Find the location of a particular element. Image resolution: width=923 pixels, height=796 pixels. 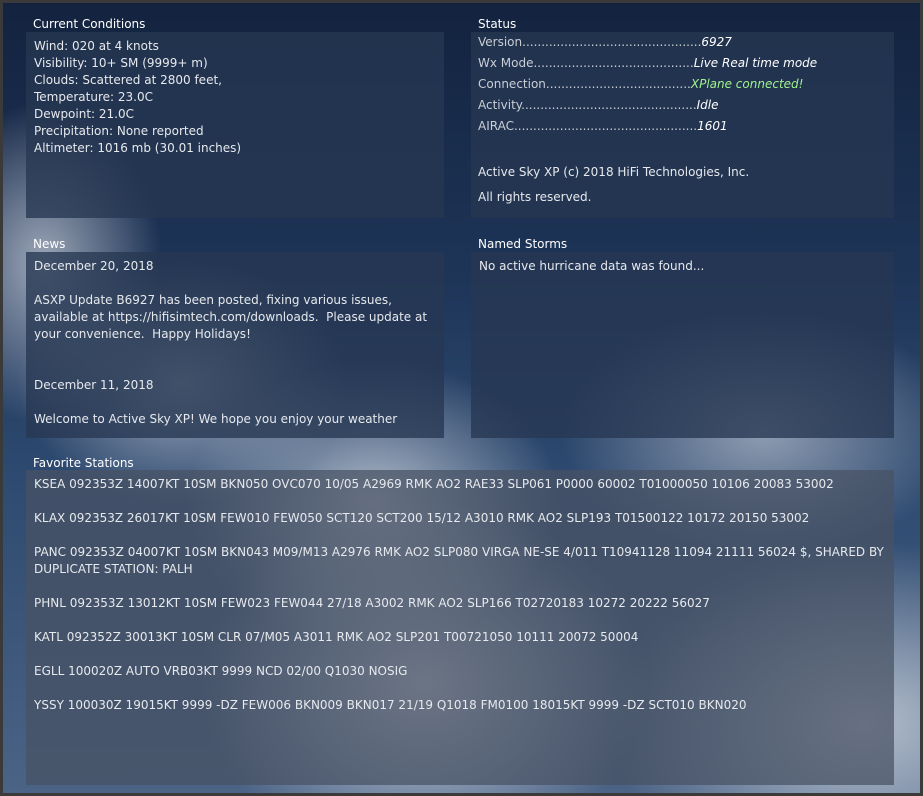

temperature-text: Temperature: 23.0C is located at coordinates (93, 97).